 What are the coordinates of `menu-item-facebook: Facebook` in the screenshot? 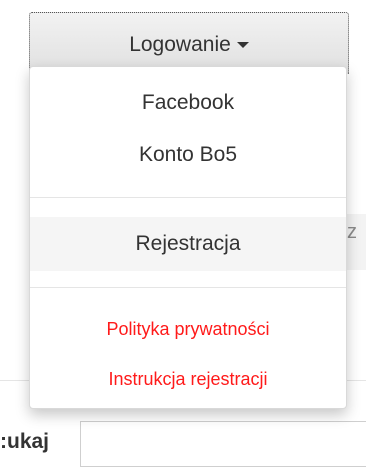 It's located at (188, 103).